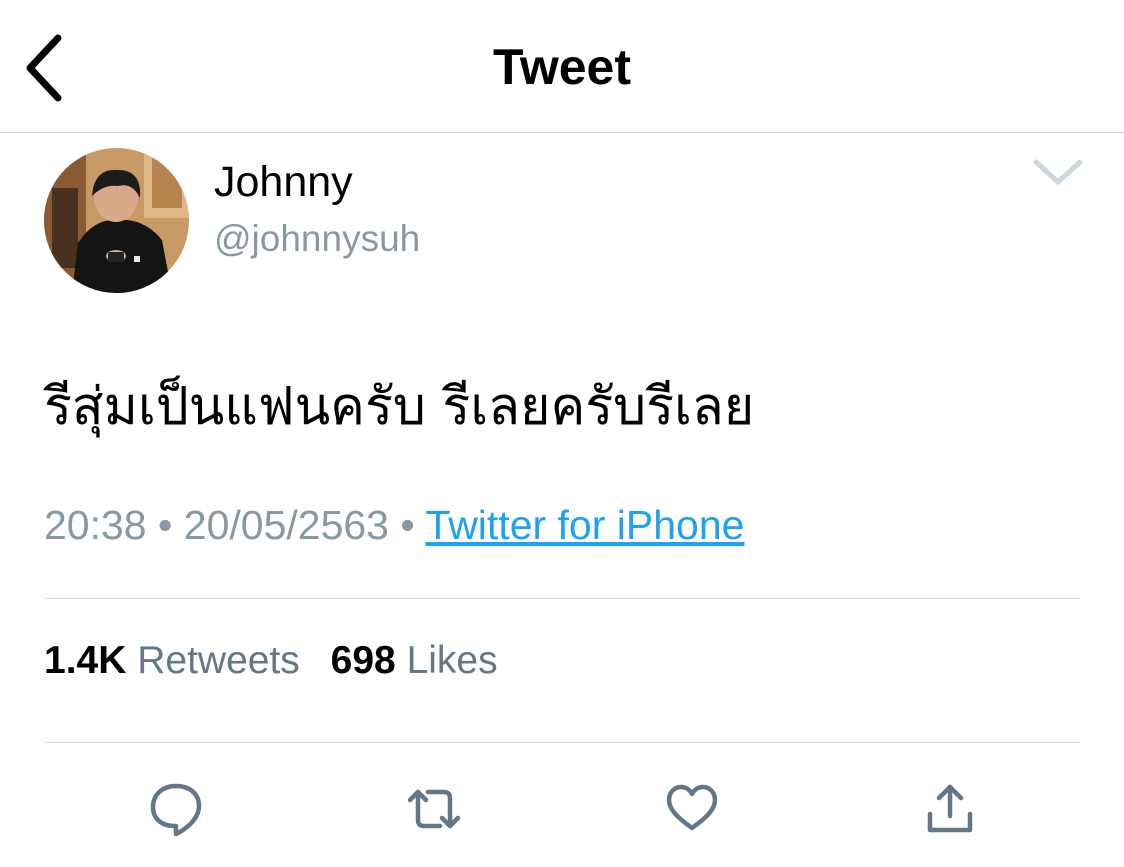  I want to click on avatar-photo, so click(116, 220).